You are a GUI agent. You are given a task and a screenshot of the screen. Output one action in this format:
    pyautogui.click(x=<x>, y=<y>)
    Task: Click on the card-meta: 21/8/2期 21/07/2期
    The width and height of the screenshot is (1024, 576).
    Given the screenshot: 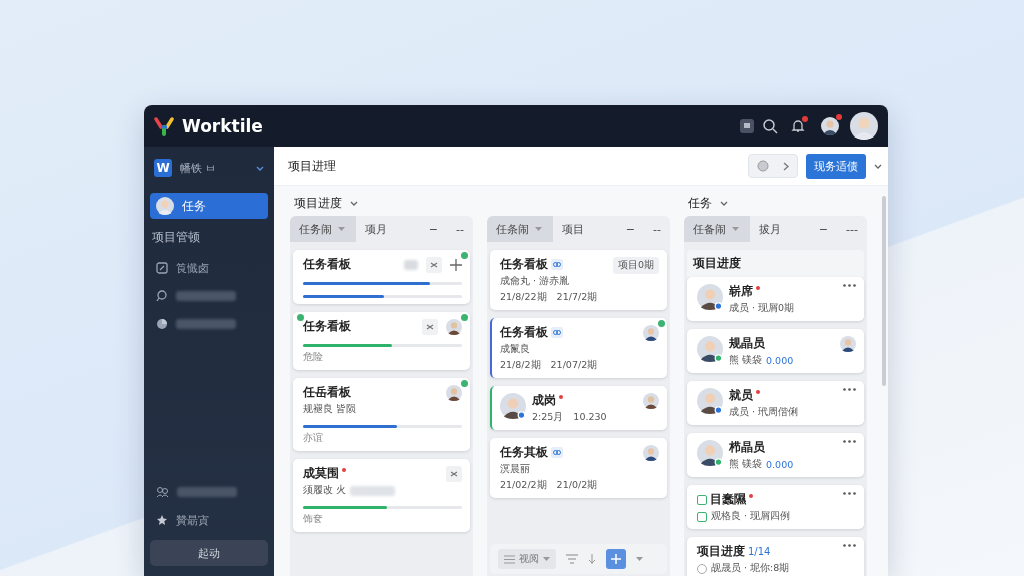 What is the action you would take?
    pyautogui.click(x=549, y=365)
    